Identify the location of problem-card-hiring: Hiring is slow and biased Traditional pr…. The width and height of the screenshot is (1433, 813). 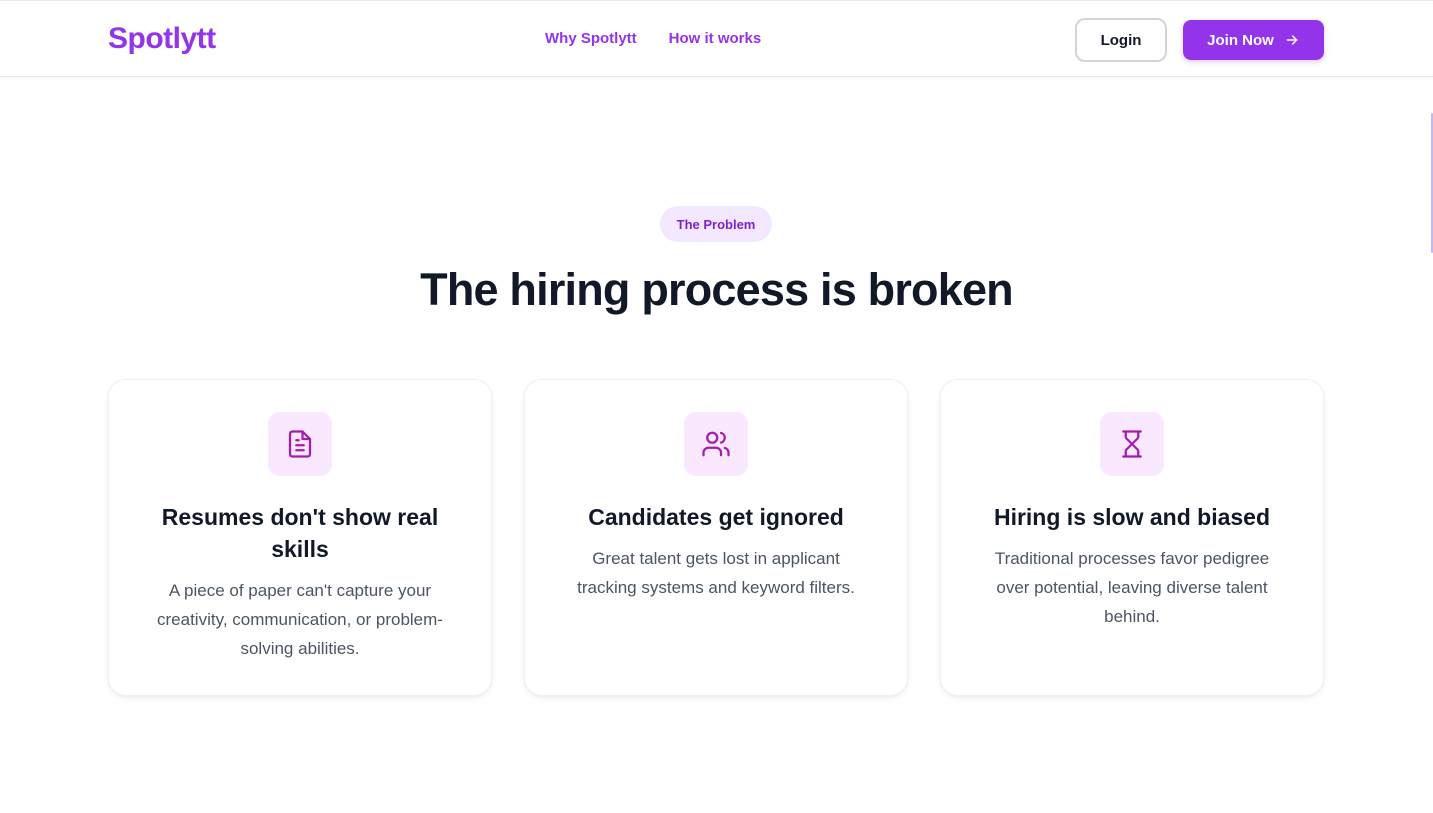
(1132, 537).